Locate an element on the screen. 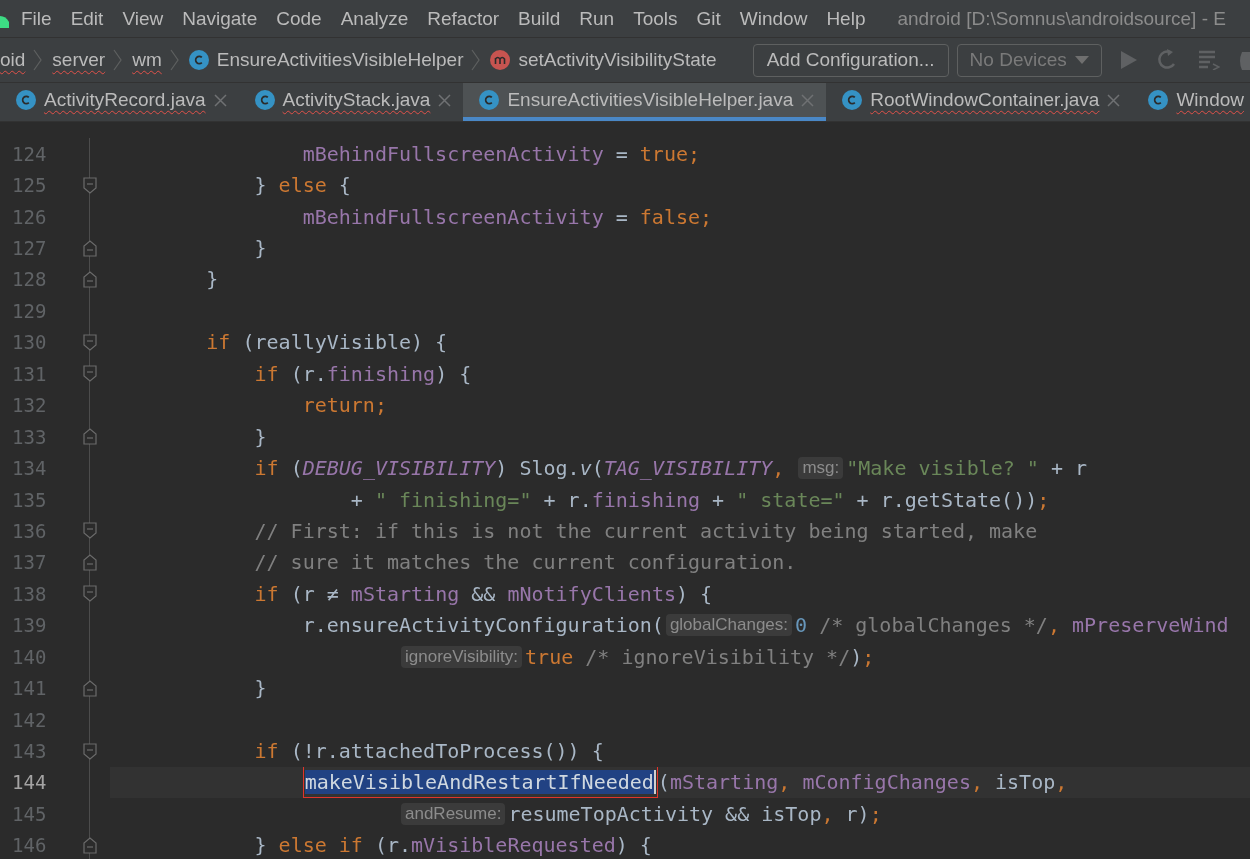  tab-label: EnsureActivitiesVisibleHelper.java is located at coordinates (650, 100).